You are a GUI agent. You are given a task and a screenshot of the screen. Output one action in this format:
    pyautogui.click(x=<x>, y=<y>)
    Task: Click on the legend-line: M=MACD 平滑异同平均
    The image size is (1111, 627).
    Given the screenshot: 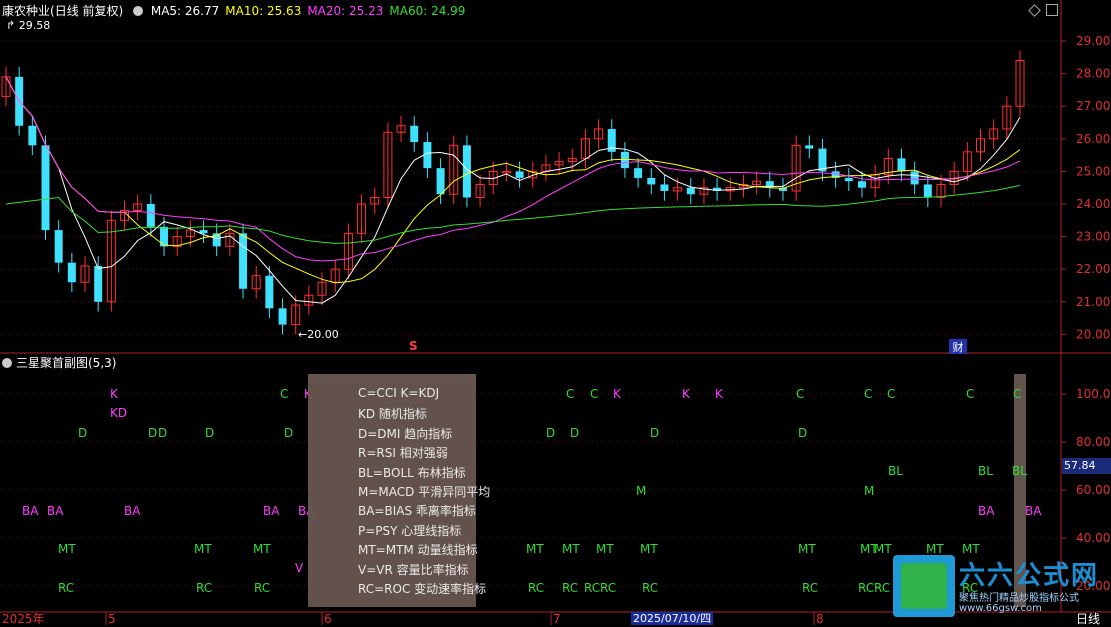 What is the action you would take?
    pyautogui.click(x=424, y=492)
    